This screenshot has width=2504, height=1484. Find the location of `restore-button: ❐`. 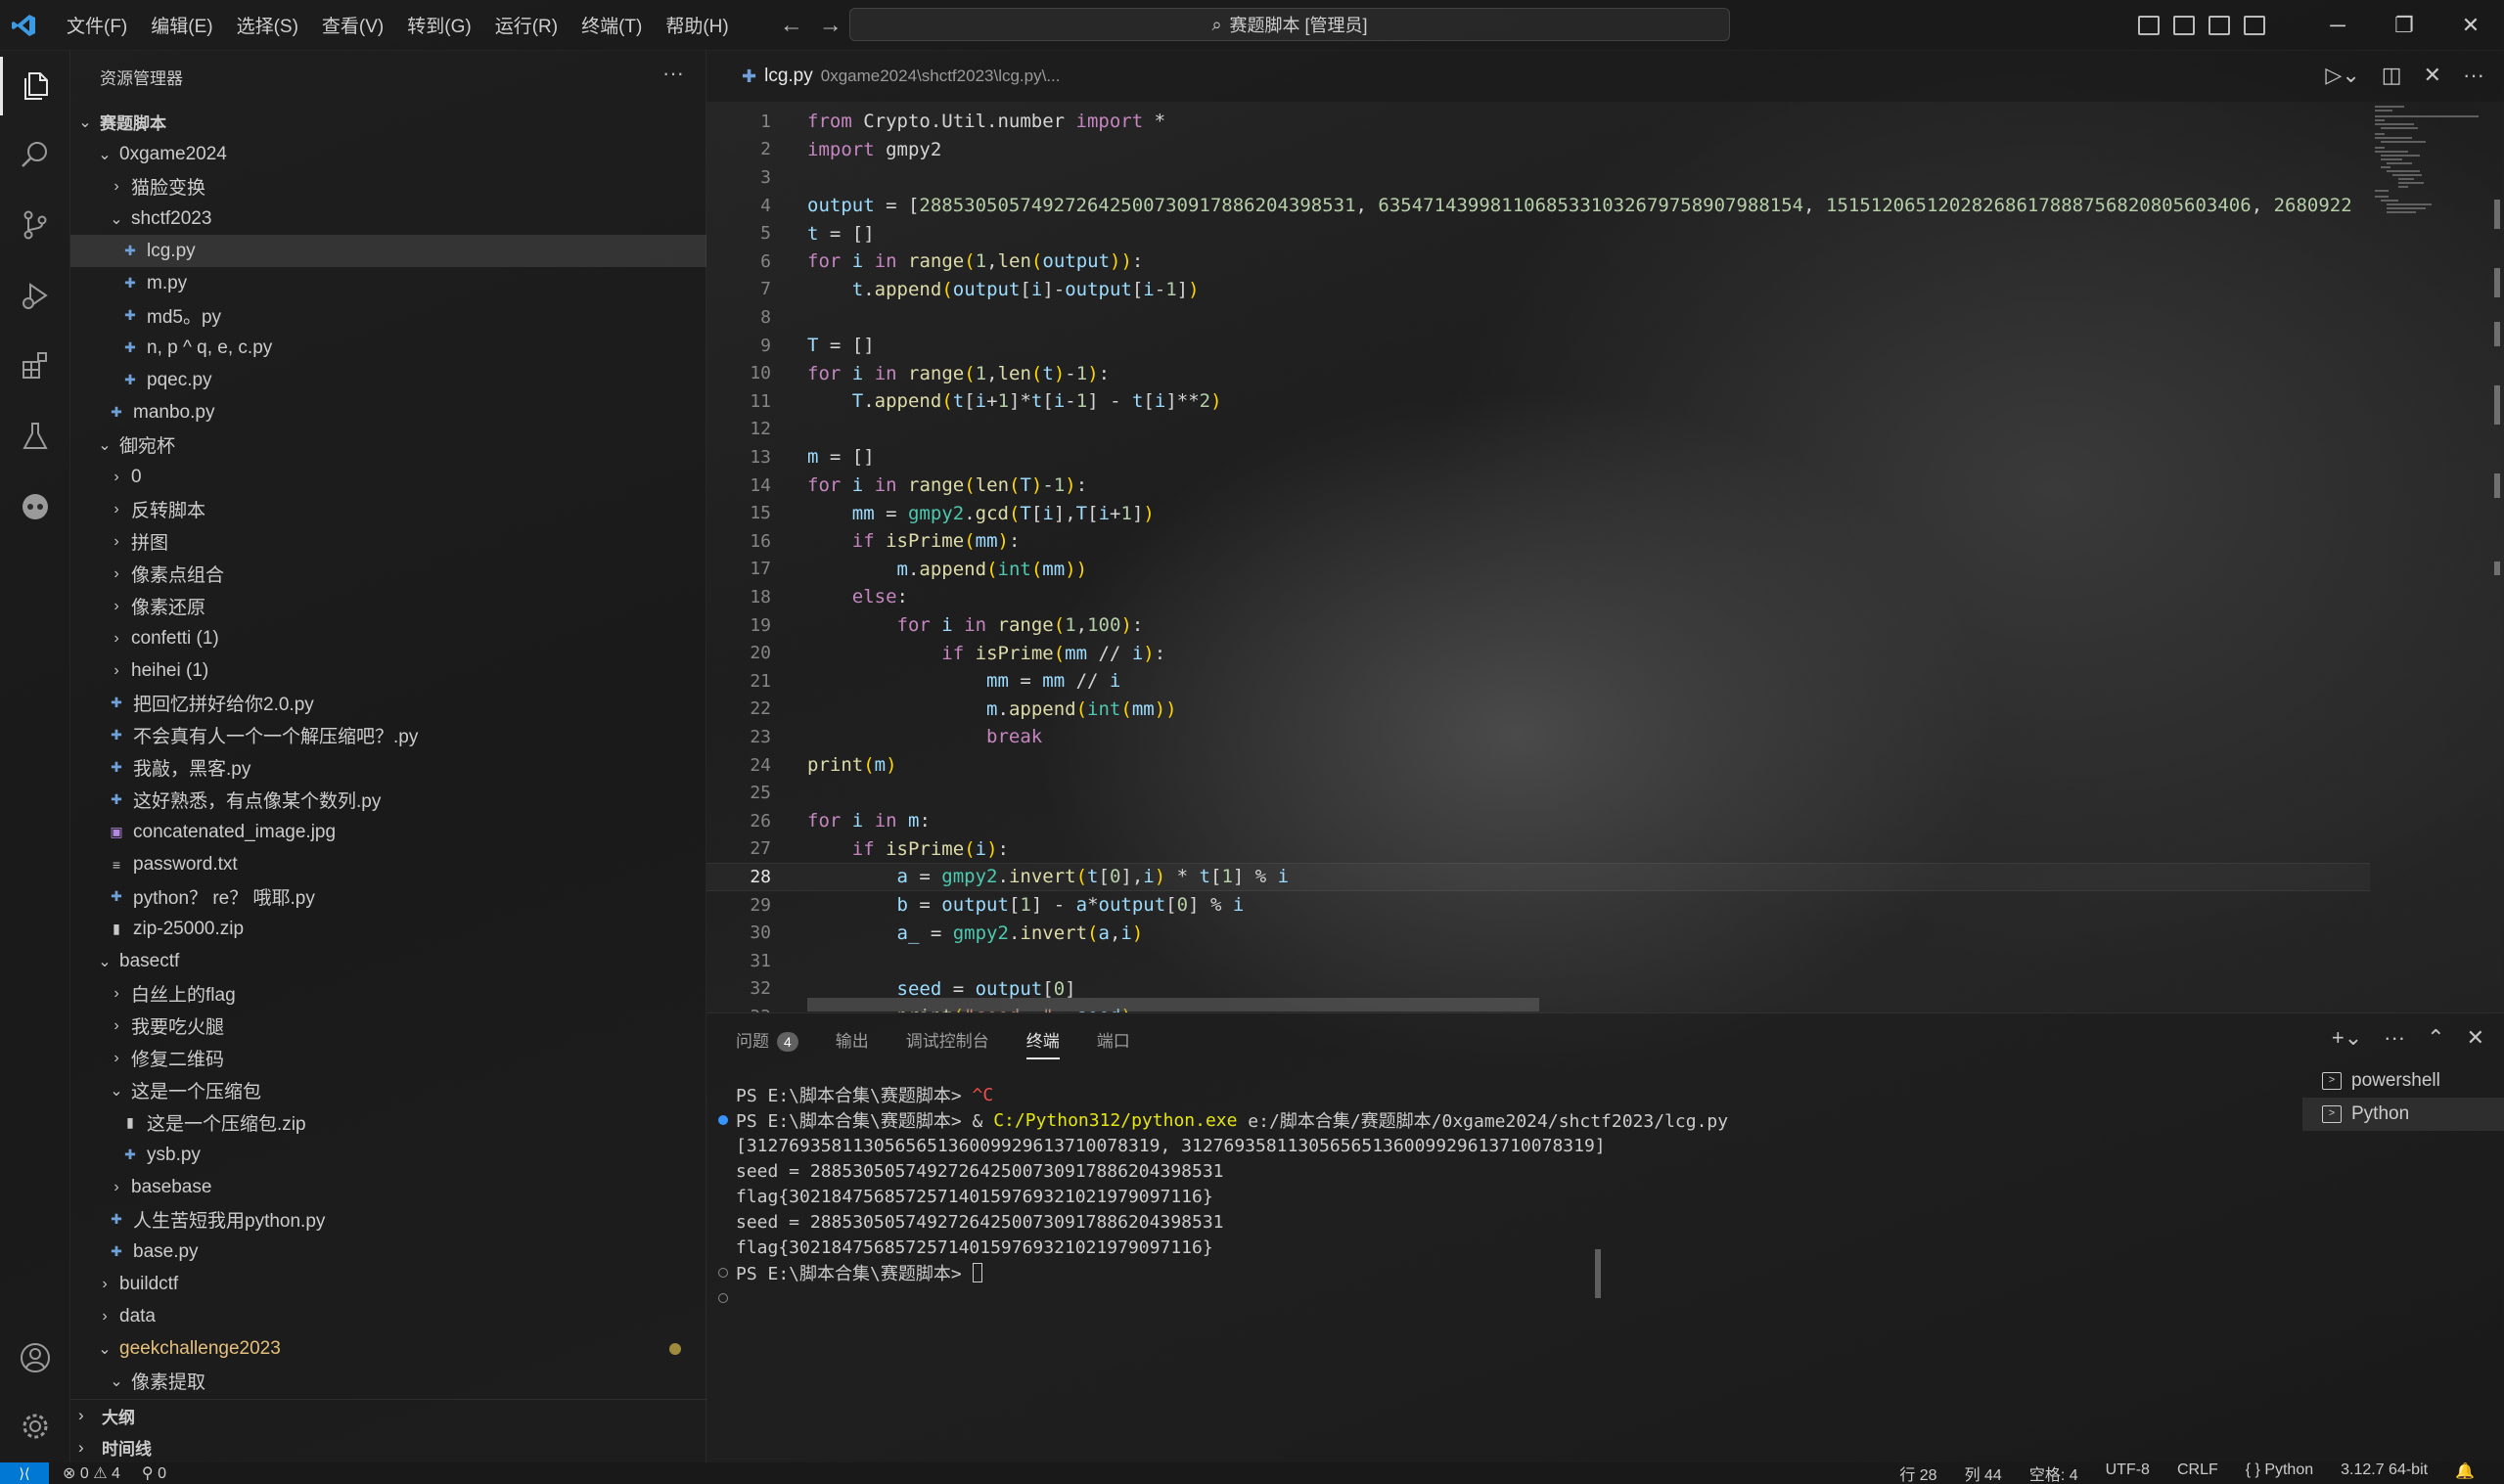

restore-button: ❐ is located at coordinates (2404, 25).